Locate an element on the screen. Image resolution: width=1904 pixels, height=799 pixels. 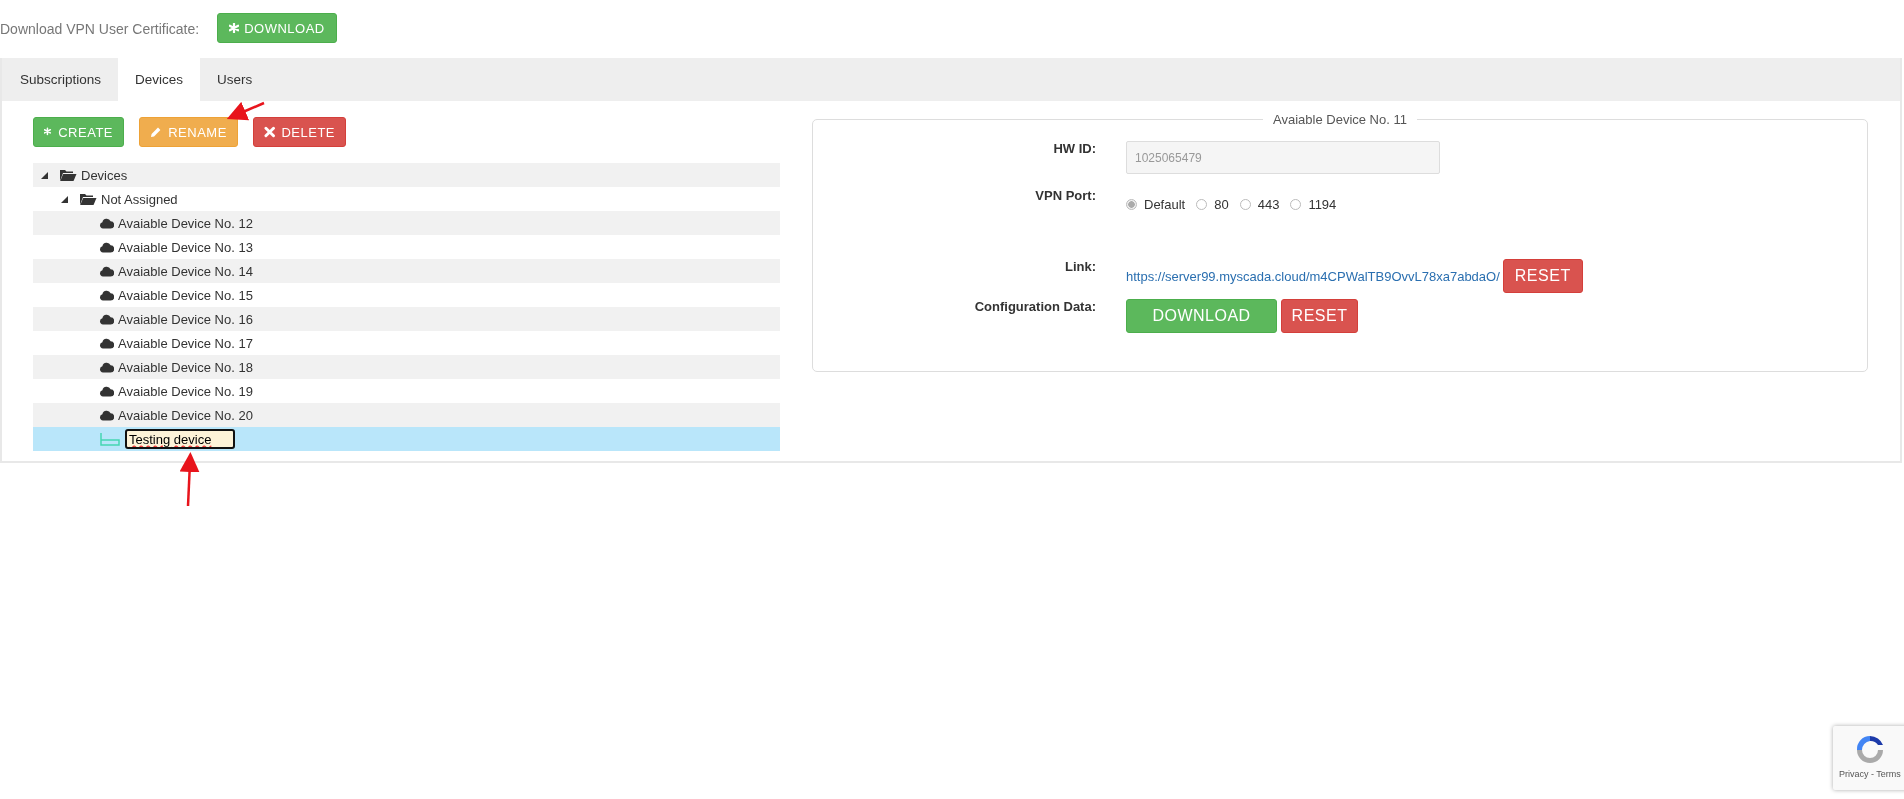
tree-row: Not Assigned is located at coordinates (406, 199).